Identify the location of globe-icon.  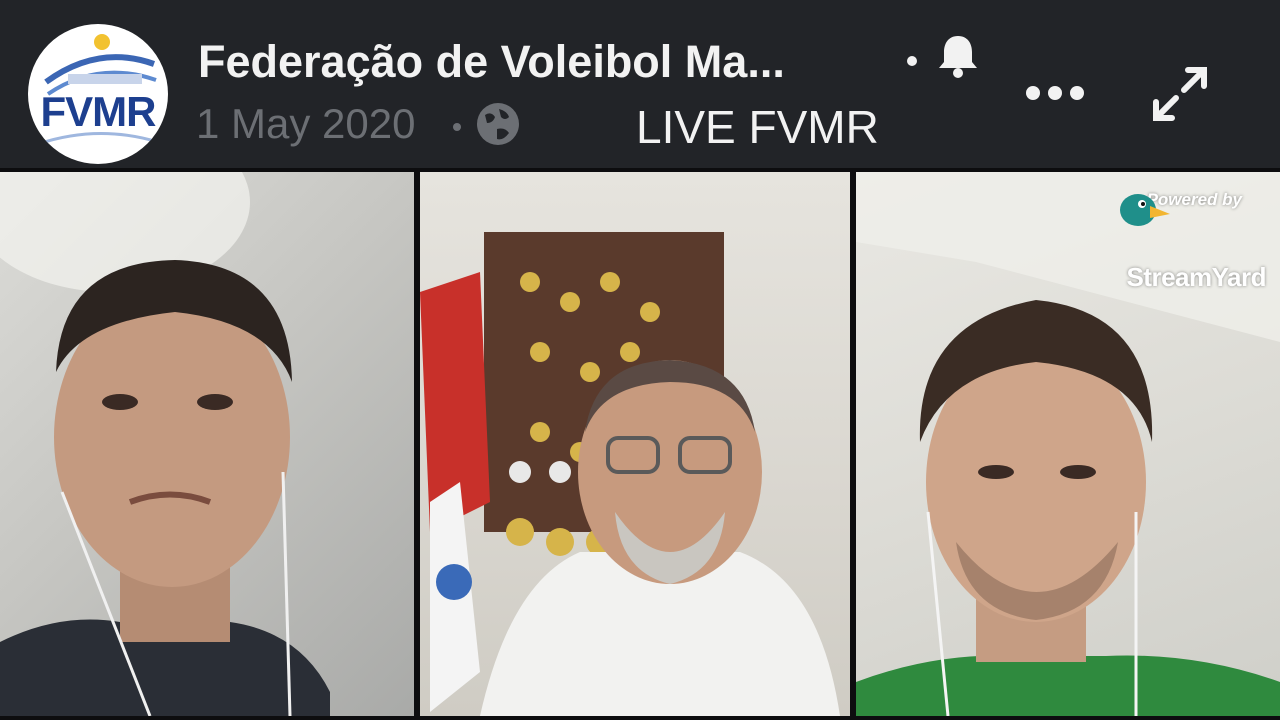
(498, 124).